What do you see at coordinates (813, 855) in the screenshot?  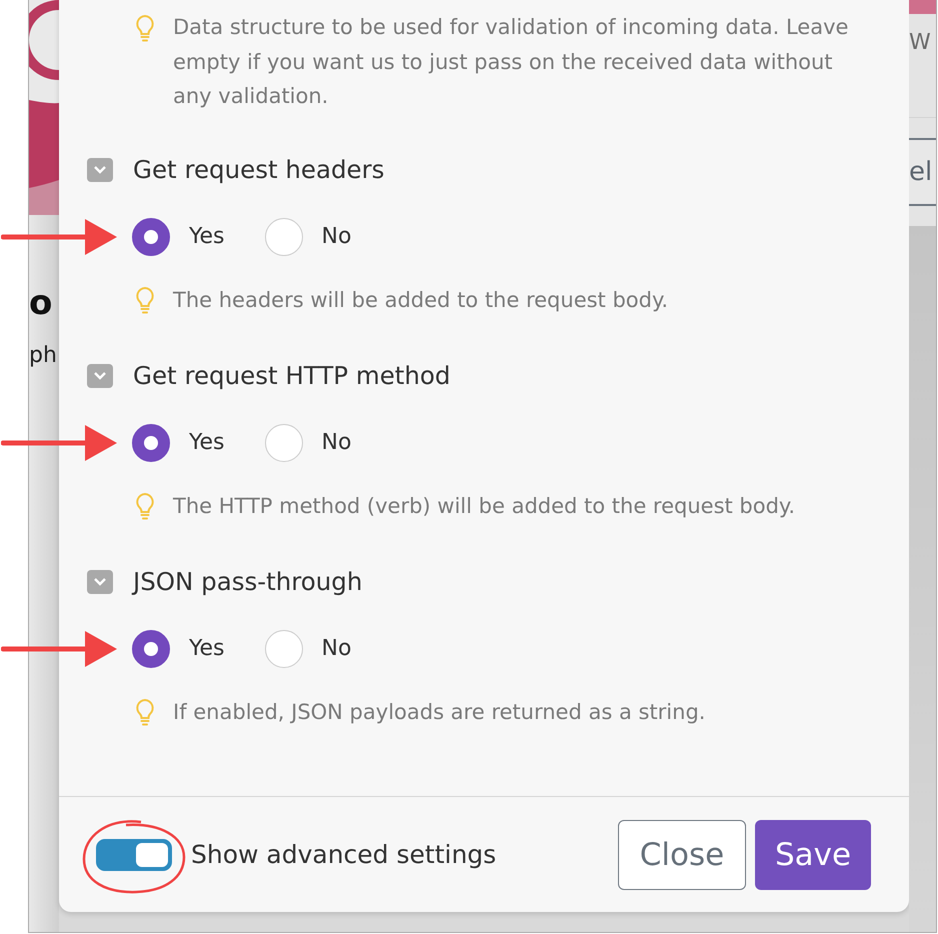 I see `save-button: Save` at bounding box center [813, 855].